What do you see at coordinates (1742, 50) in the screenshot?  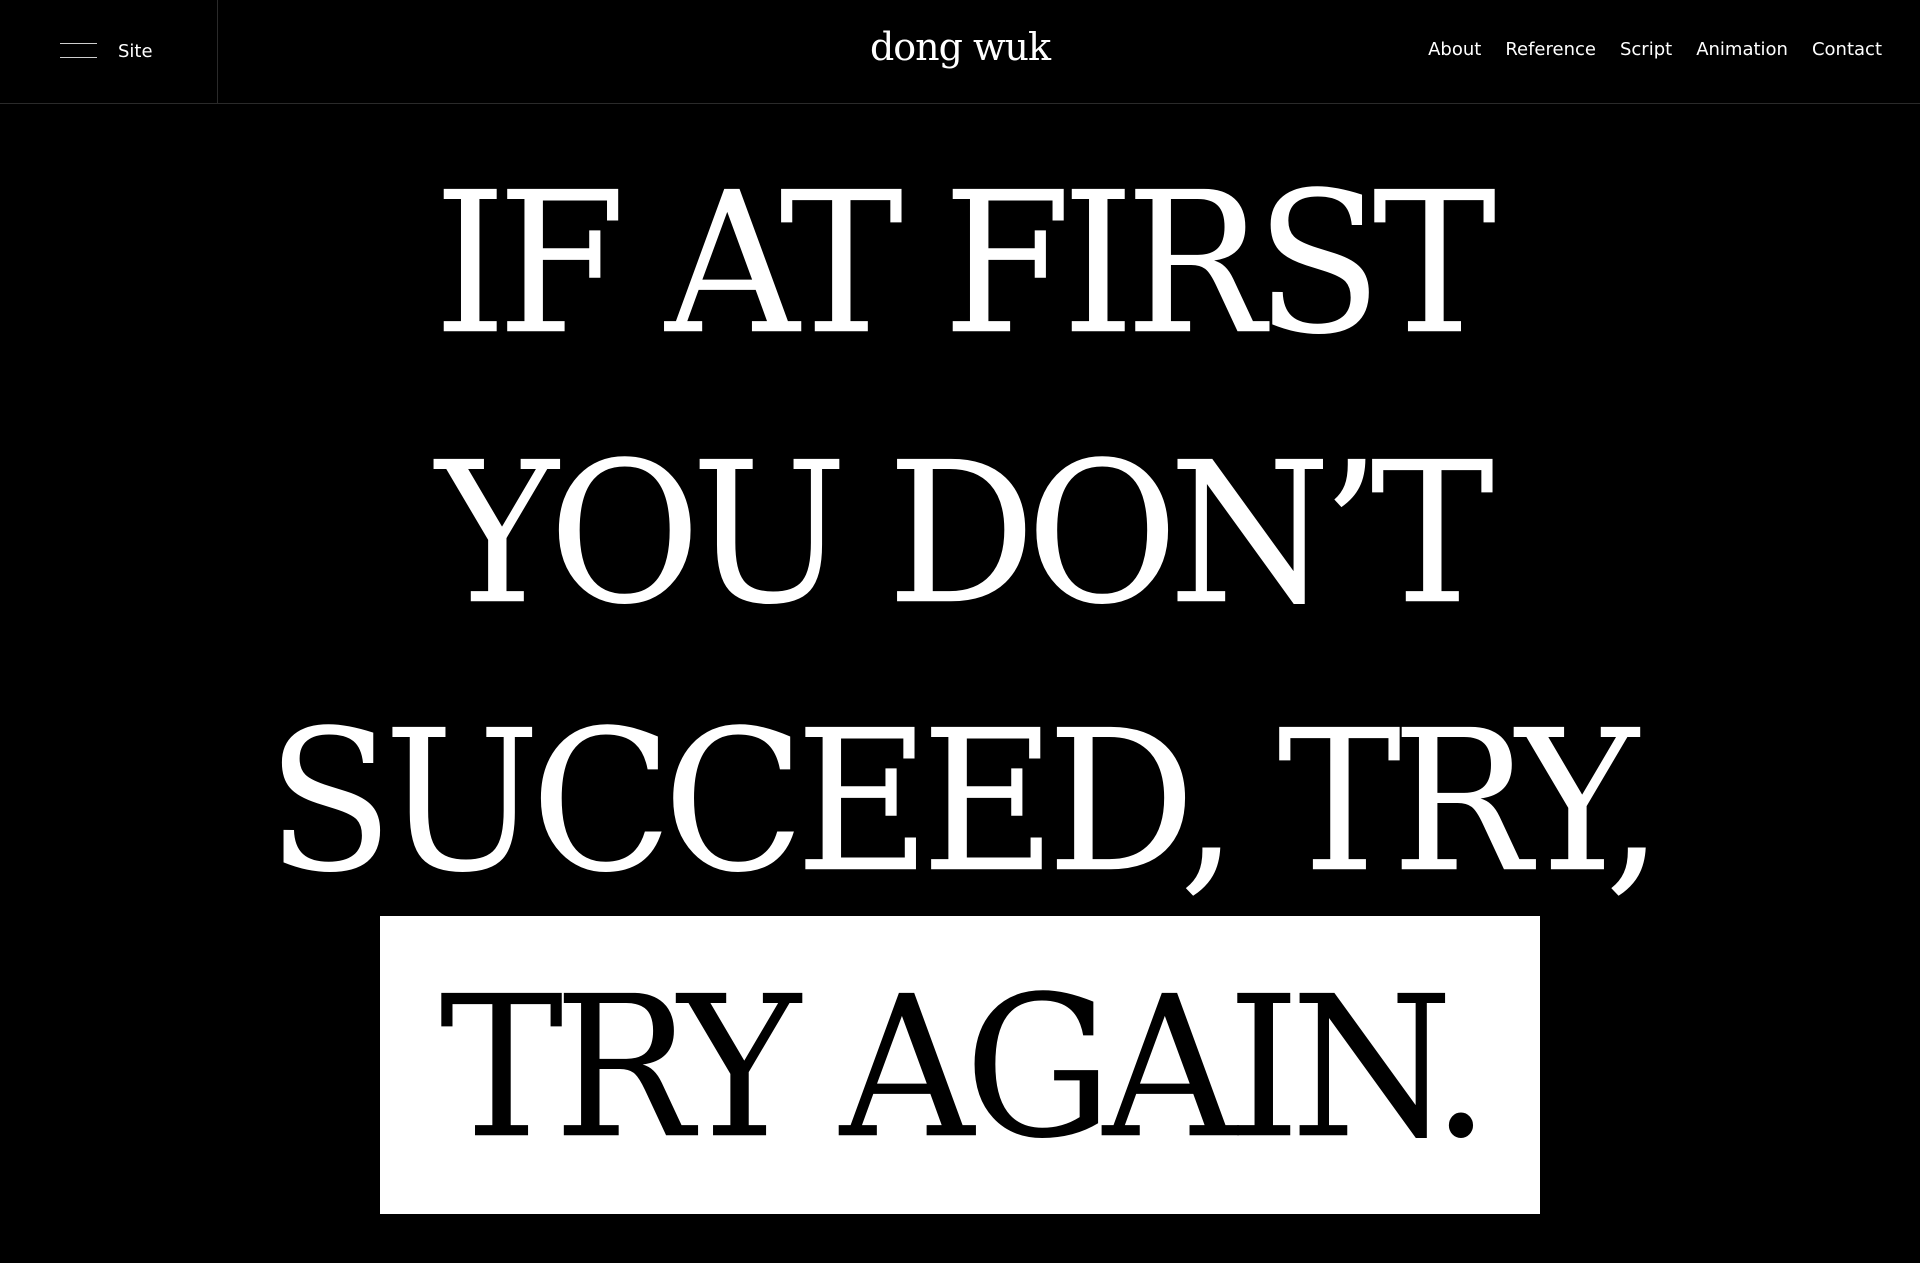 I see `nav-link-animation: Animation` at bounding box center [1742, 50].